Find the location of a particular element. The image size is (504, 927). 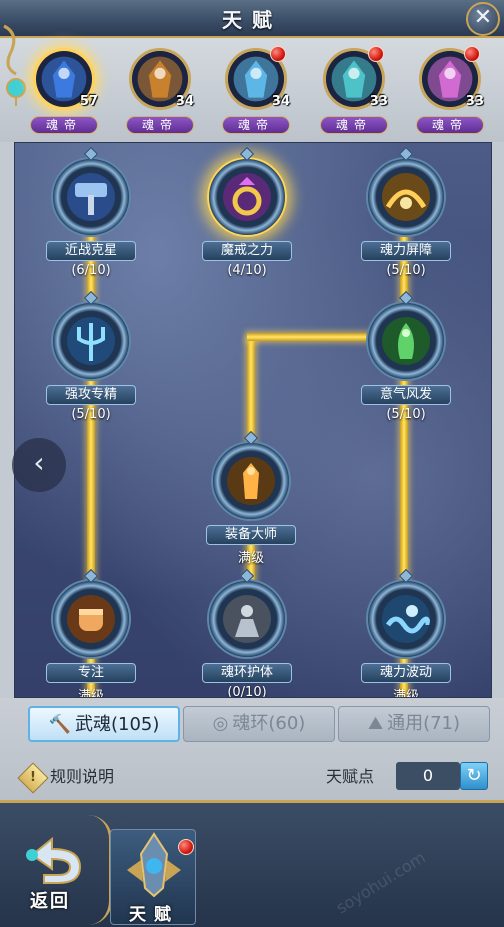

prev-page-button: ‹ is located at coordinates (39, 465).